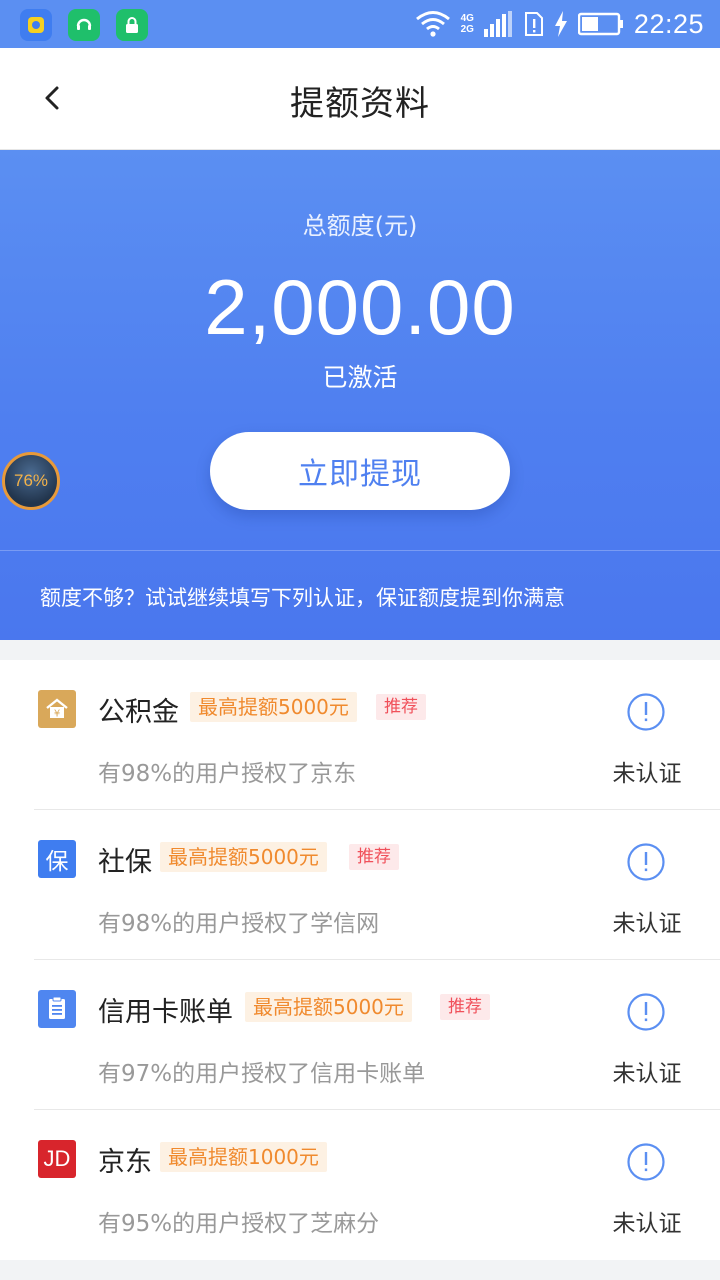 This screenshot has height=1280, width=720. I want to click on social-security-icon-label: 保, so click(57, 862).